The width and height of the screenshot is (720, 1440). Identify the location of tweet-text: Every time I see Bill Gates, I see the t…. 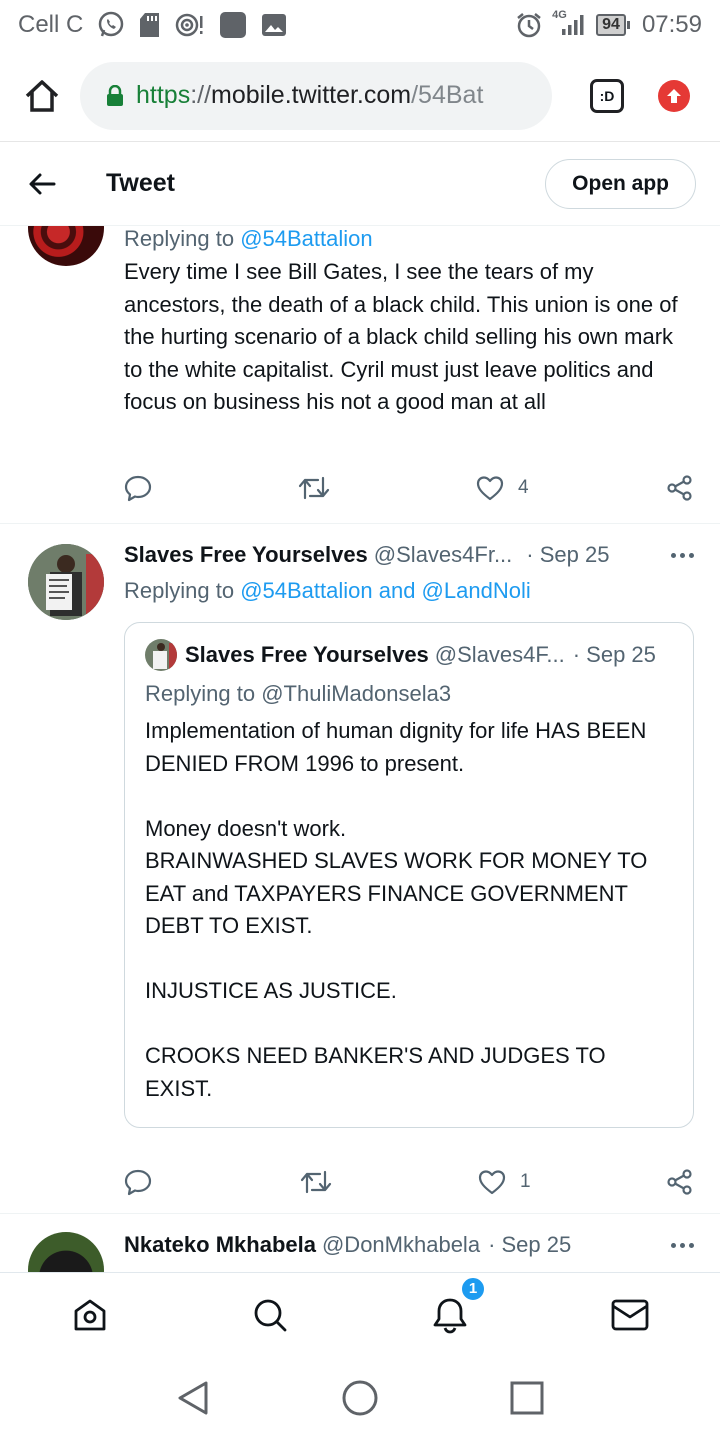
(401, 336).